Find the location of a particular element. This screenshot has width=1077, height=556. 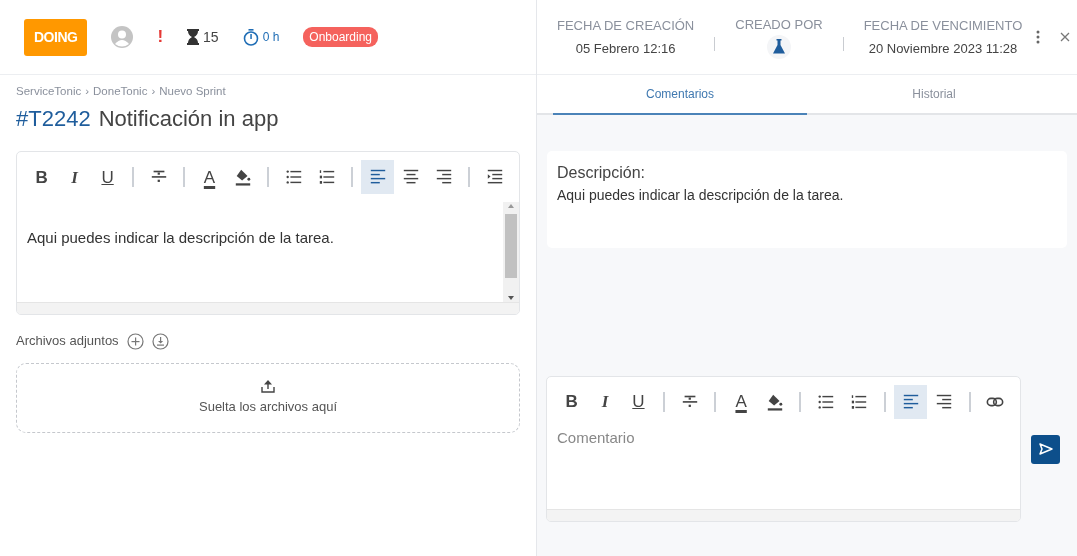

scrollbar is located at coordinates (511, 252).